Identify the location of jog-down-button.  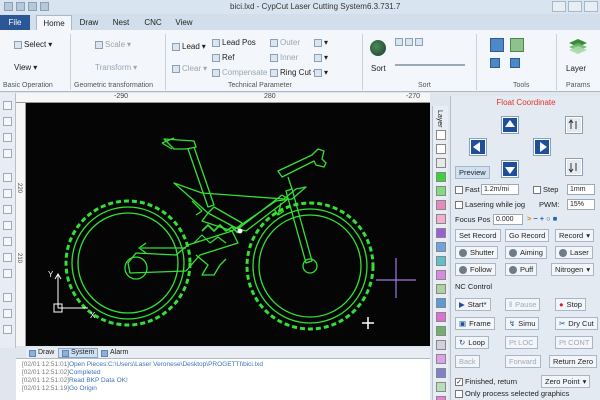
(510, 169).